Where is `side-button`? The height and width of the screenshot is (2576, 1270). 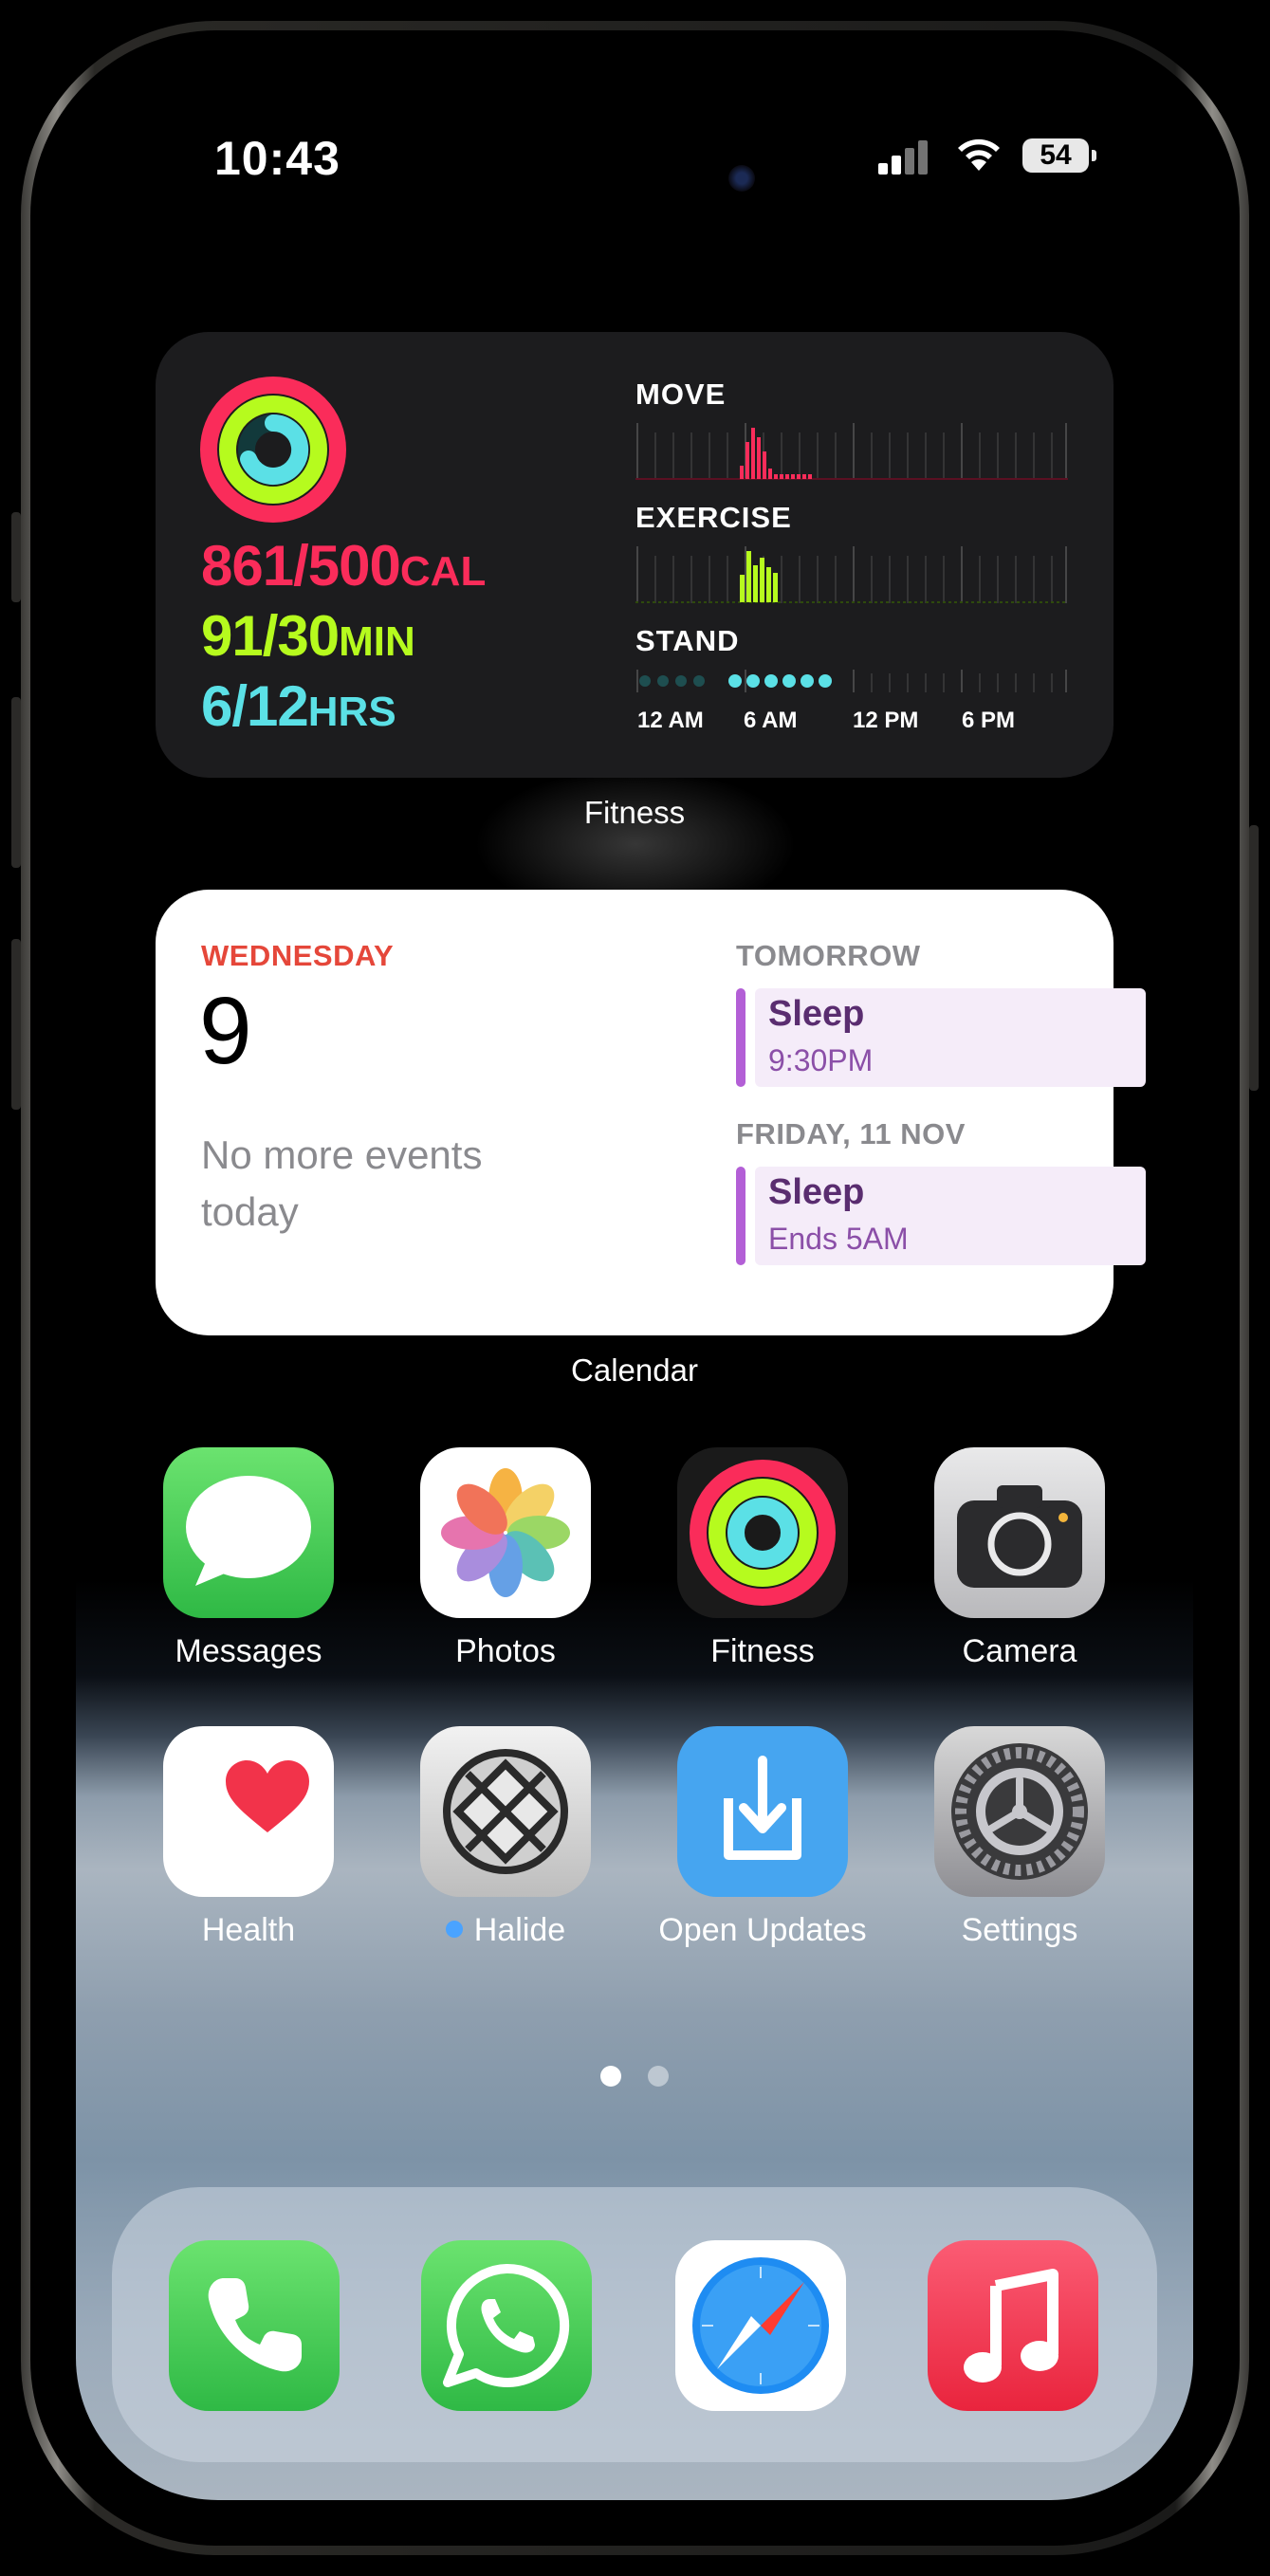 side-button is located at coordinates (1254, 958).